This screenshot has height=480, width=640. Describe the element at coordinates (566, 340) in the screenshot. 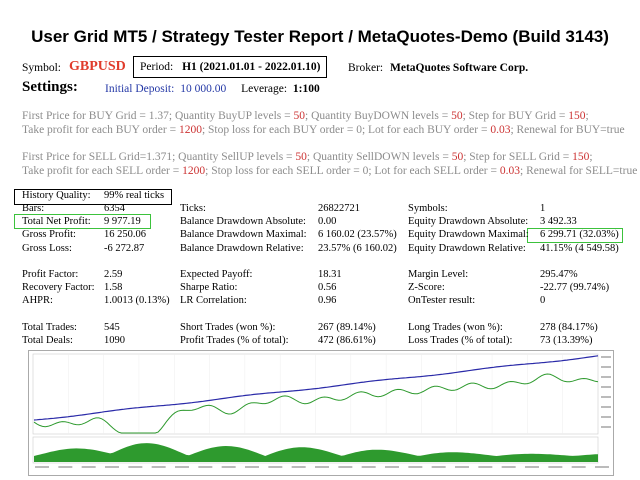

I see `stat-value: 73 (13.39%)` at that location.